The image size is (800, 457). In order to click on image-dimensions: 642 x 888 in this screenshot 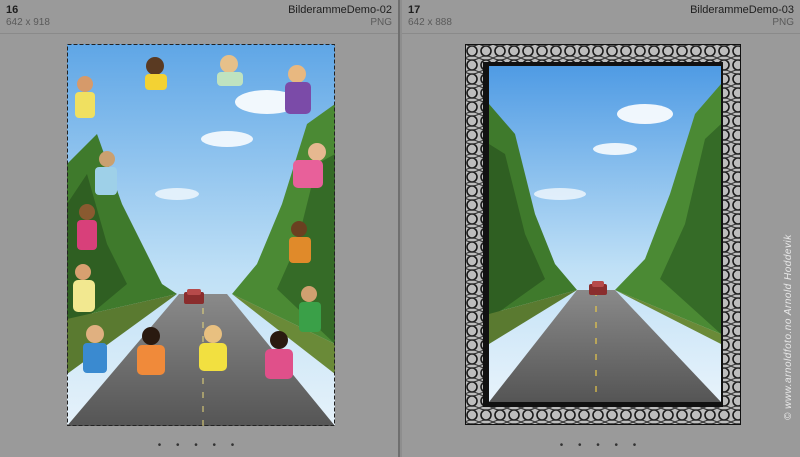, I will do `click(430, 22)`.